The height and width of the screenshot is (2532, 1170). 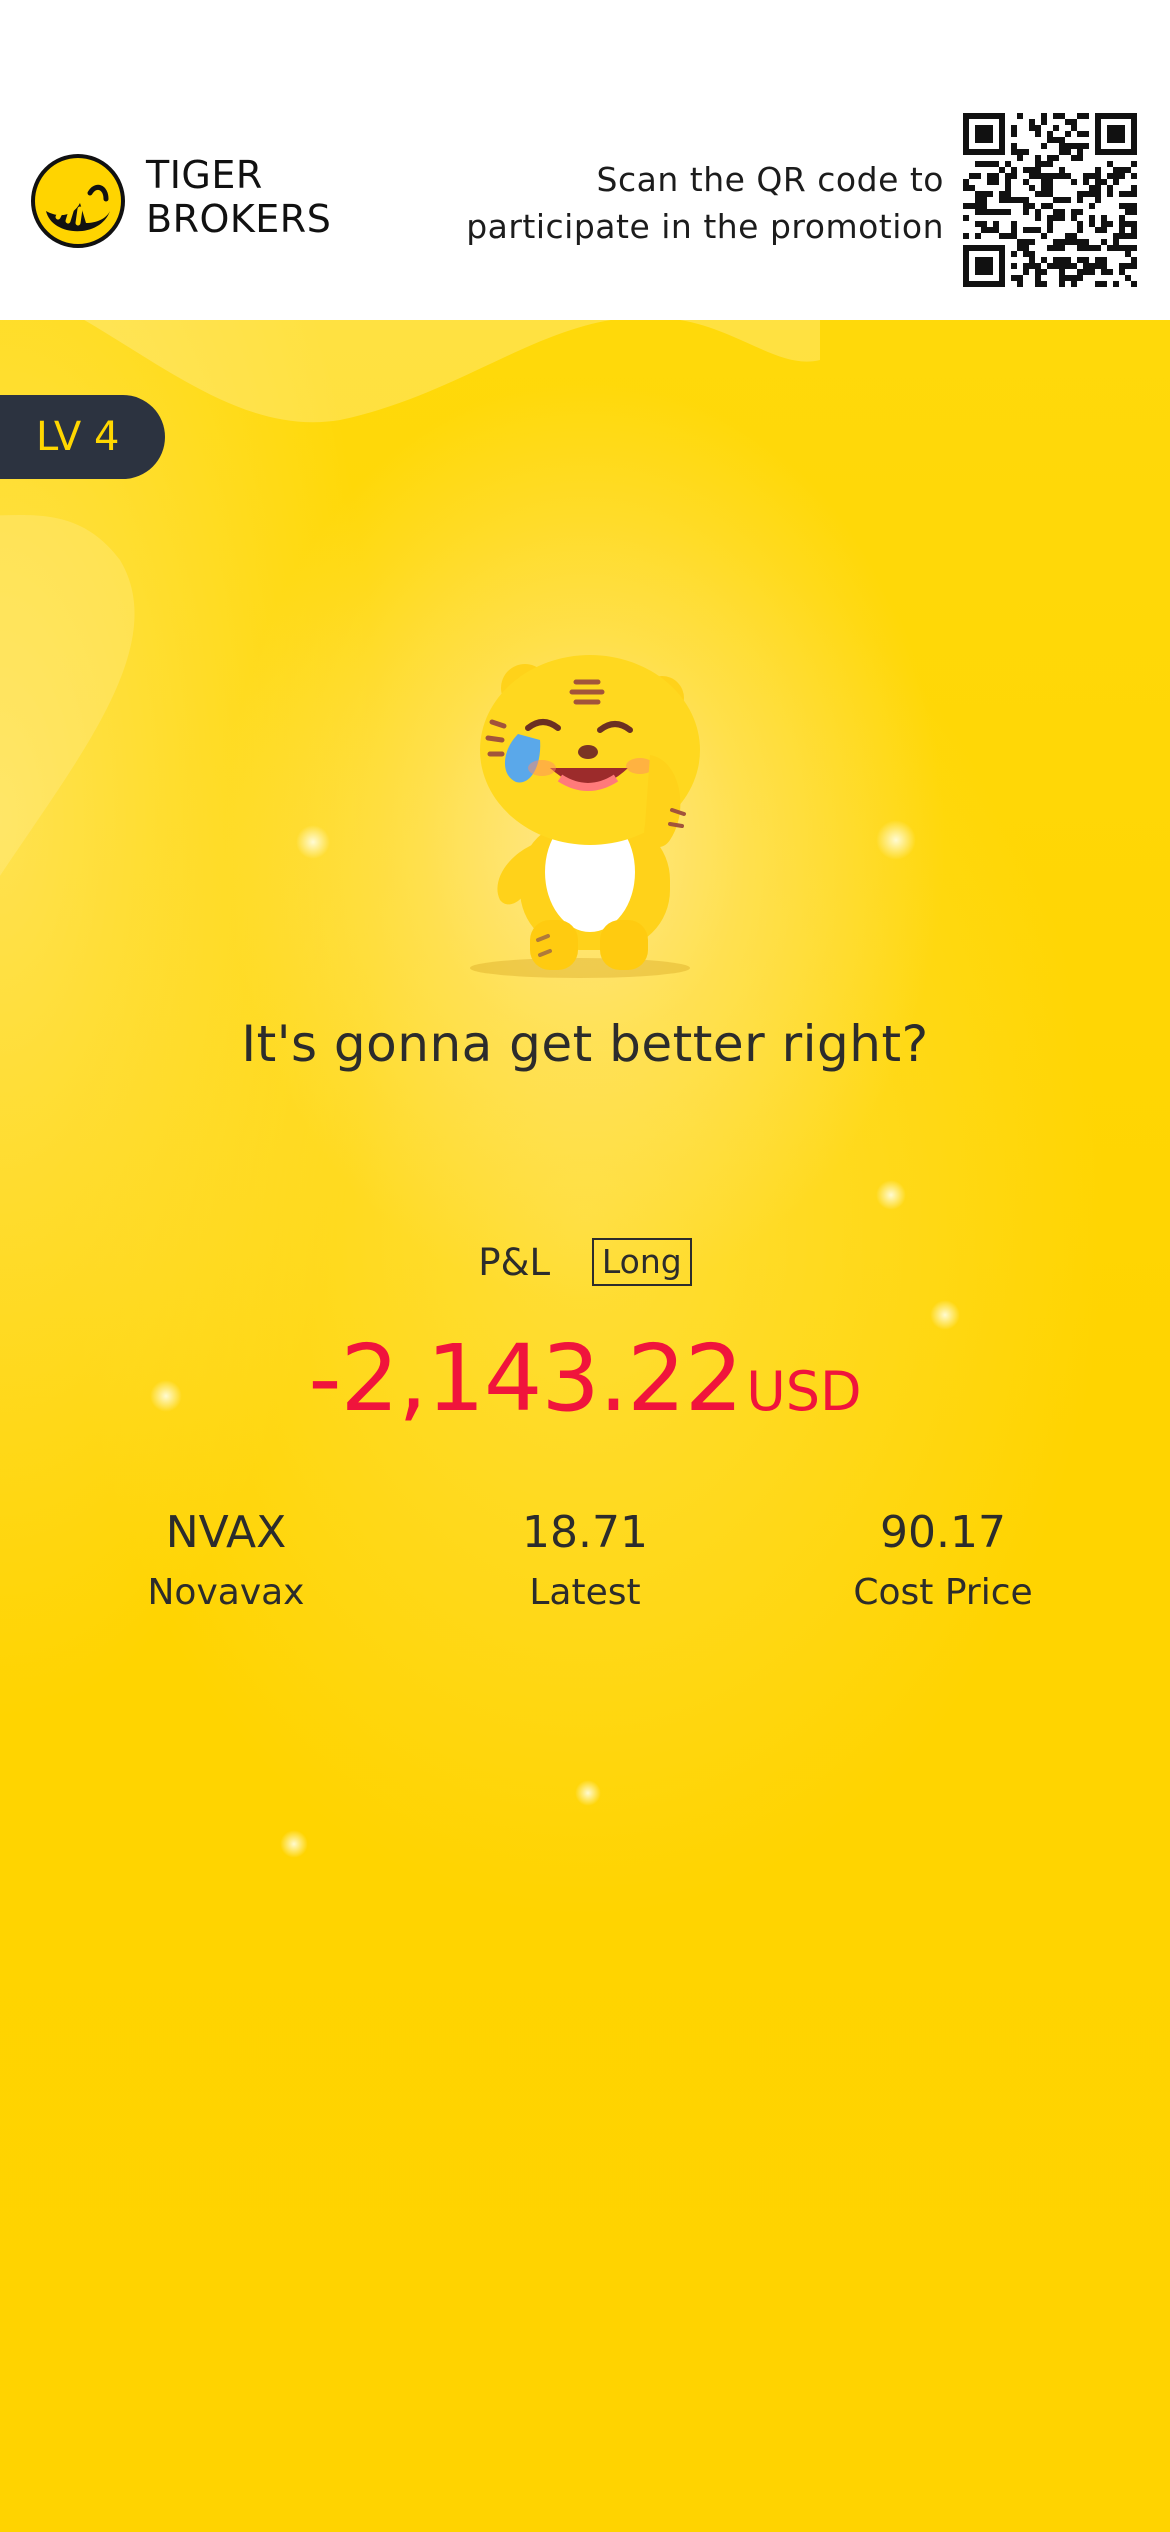 I want to click on stat-latest: 18.71 Latest, so click(x=585, y=1563).